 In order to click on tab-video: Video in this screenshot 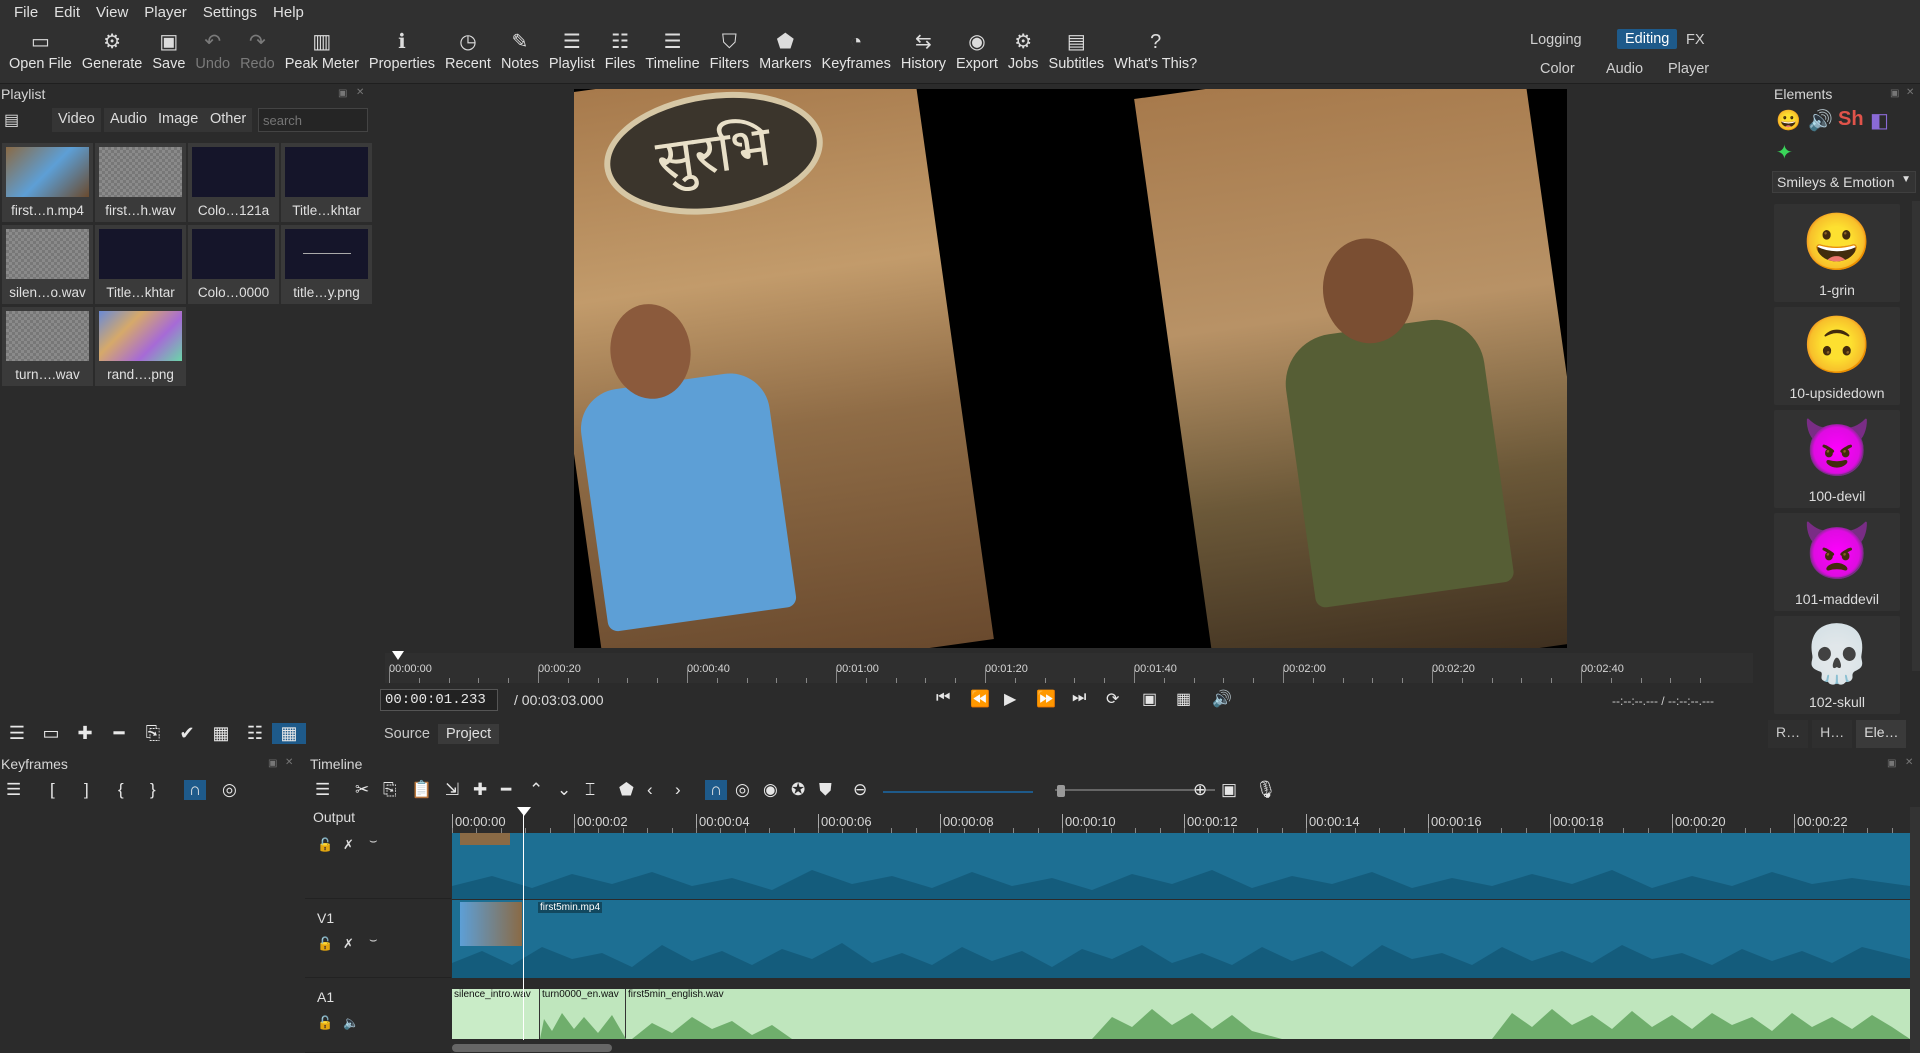, I will do `click(76, 120)`.